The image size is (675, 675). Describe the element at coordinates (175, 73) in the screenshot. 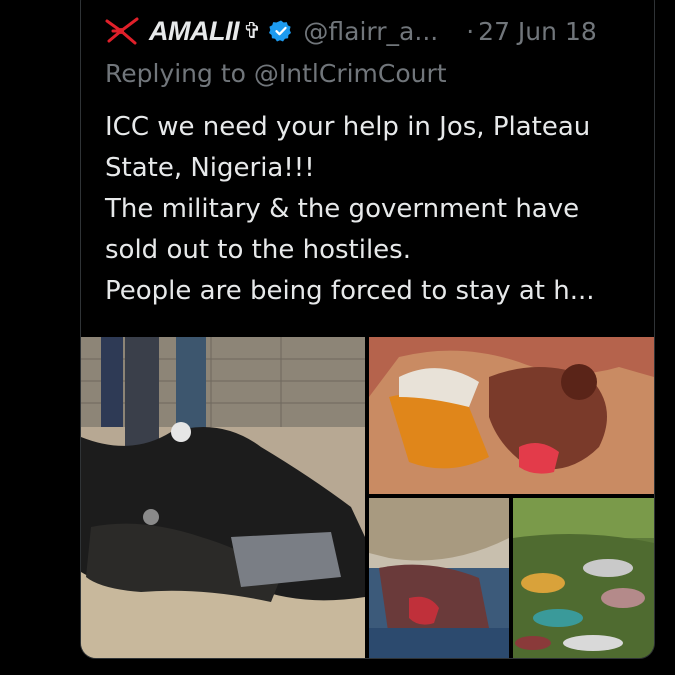

I see `replying-prefix: Replying to` at that location.